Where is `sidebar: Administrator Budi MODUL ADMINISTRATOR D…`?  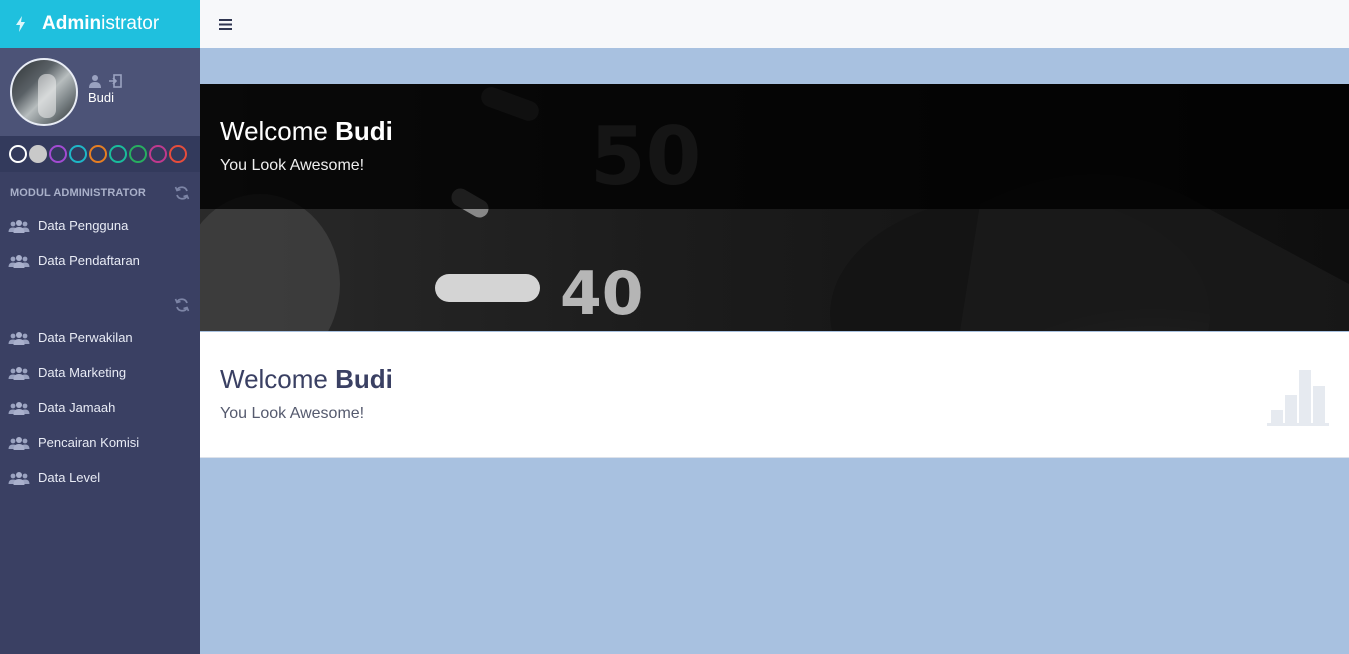
sidebar: Administrator Budi MODUL ADMINISTRATOR D… is located at coordinates (100, 327).